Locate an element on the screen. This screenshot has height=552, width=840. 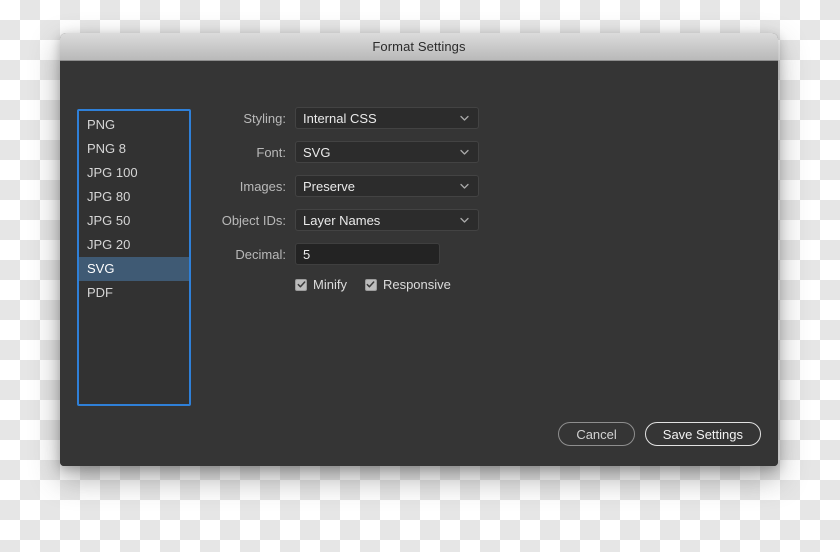
font-value: SVG is located at coordinates (317, 152).